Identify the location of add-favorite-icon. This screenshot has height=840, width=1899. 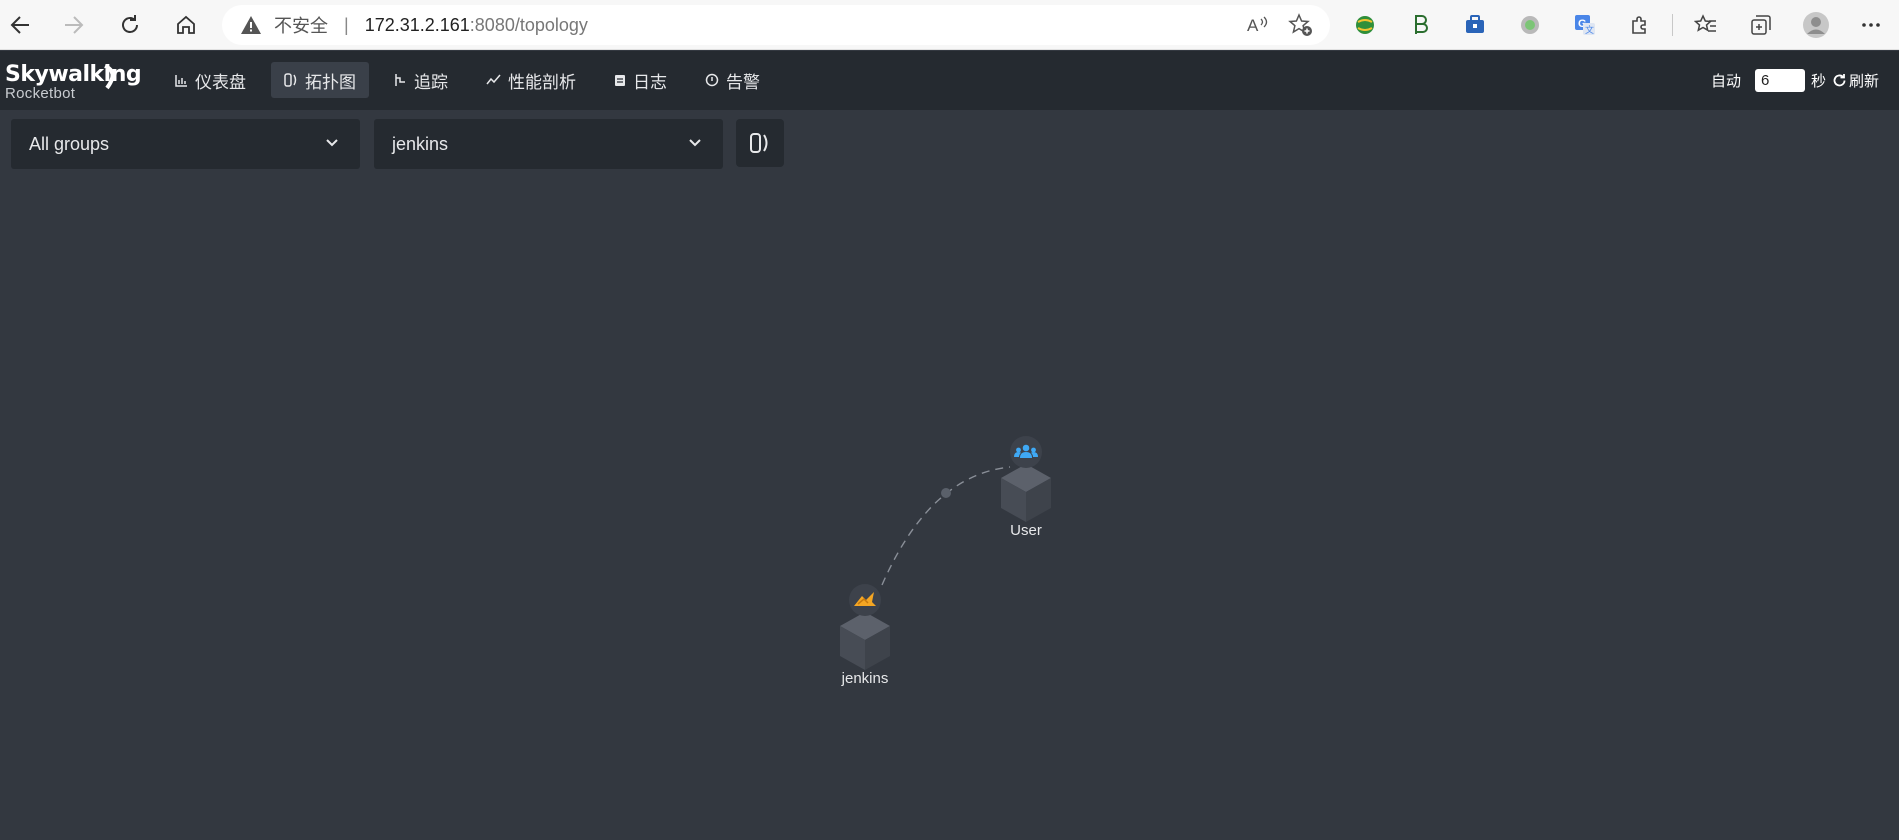
(1300, 25).